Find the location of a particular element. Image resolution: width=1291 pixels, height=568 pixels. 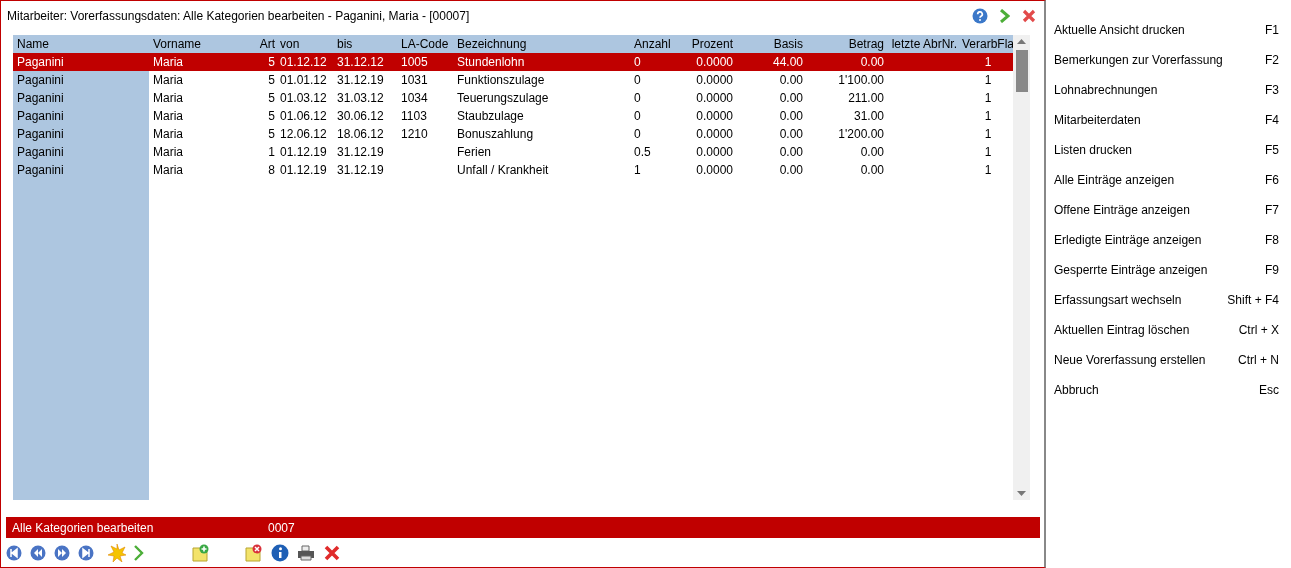

table-cell: 1034 is located at coordinates (425, 98).